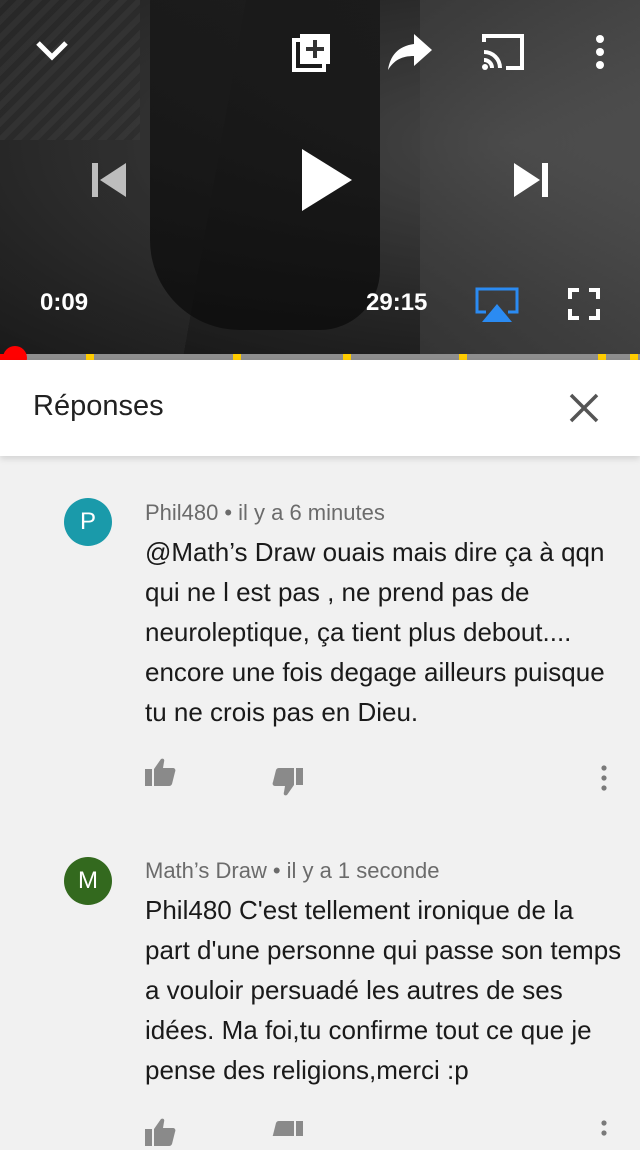 Image resolution: width=640 pixels, height=1150 pixels. Describe the element at coordinates (98, 406) in the screenshot. I see `replies-title: Réponses` at that location.